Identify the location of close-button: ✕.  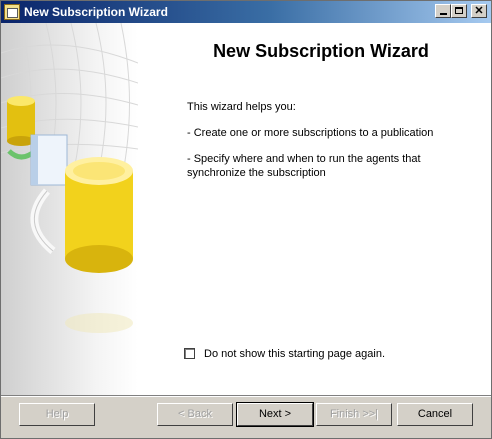
(479, 11).